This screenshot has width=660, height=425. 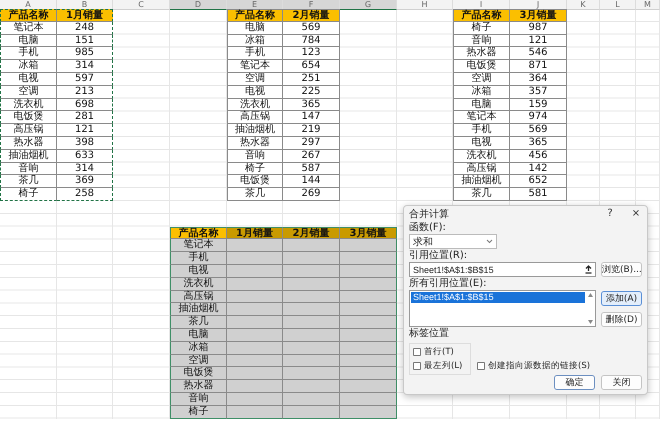 I want to click on scroll-up-icon, so click(x=590, y=295).